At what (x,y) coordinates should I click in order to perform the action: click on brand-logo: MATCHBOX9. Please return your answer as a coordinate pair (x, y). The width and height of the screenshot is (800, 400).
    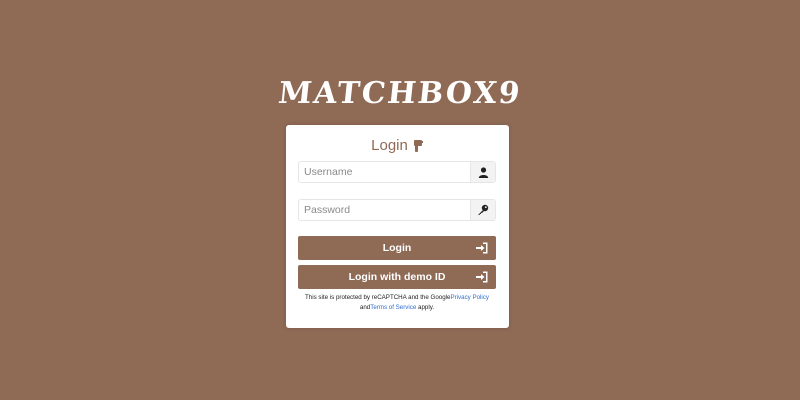
    Looking at the image, I should click on (400, 93).